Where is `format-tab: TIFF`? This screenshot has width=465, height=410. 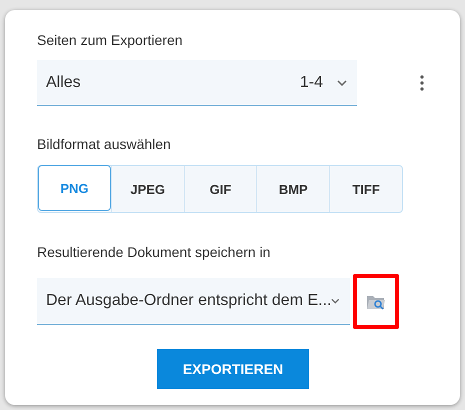
format-tab: TIFF is located at coordinates (365, 189).